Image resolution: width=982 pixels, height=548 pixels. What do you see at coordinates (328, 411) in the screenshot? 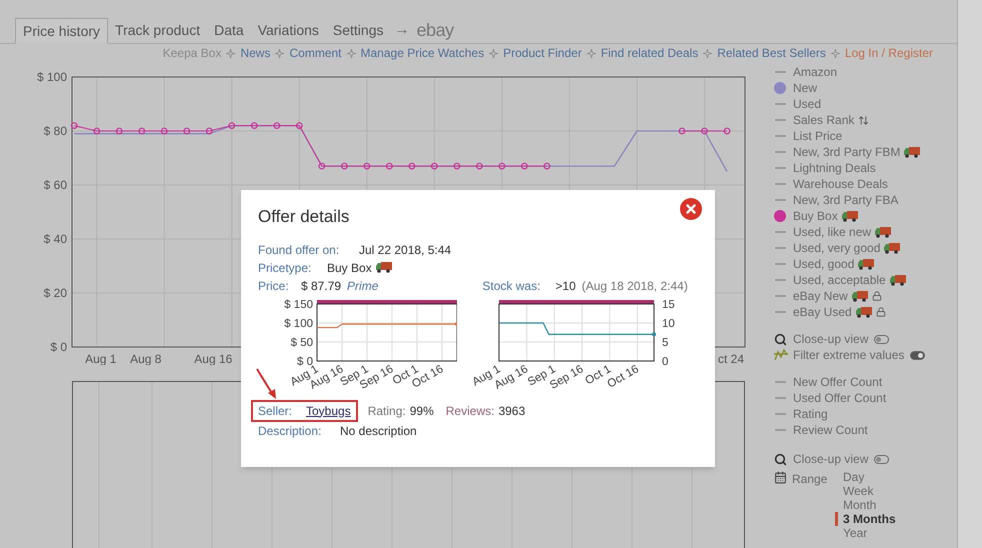
I see `seller-link: Toybugs` at bounding box center [328, 411].